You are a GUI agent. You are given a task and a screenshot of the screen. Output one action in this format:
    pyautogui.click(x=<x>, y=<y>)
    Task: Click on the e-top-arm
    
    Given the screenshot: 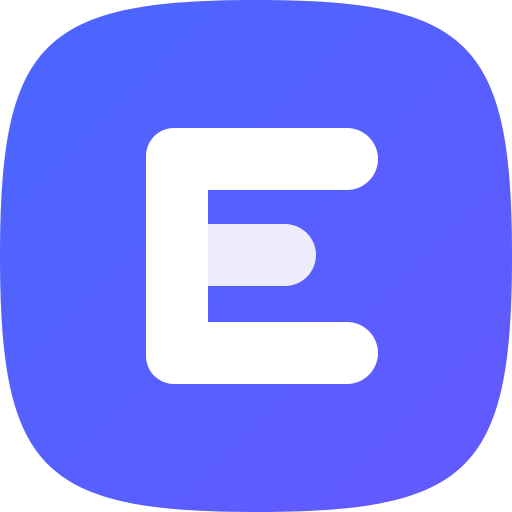 What is the action you would take?
    pyautogui.click(x=262, y=159)
    